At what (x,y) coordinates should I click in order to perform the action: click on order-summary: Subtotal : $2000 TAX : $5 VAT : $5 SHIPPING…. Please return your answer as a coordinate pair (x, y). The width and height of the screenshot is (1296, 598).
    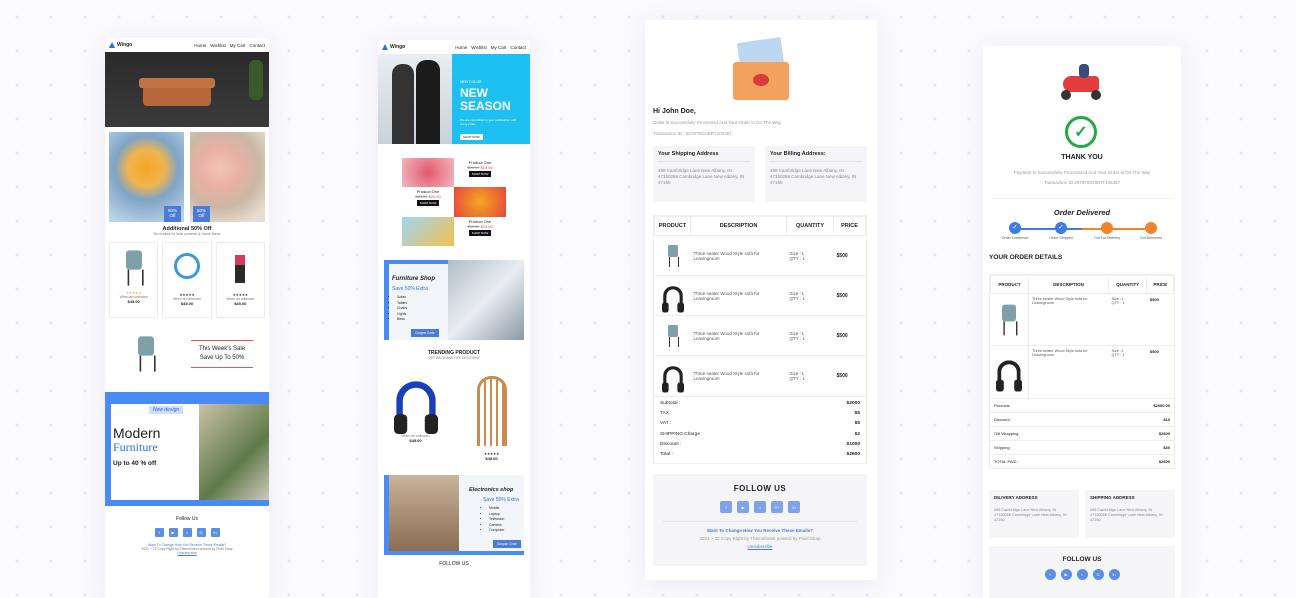
    Looking at the image, I should click on (760, 429).